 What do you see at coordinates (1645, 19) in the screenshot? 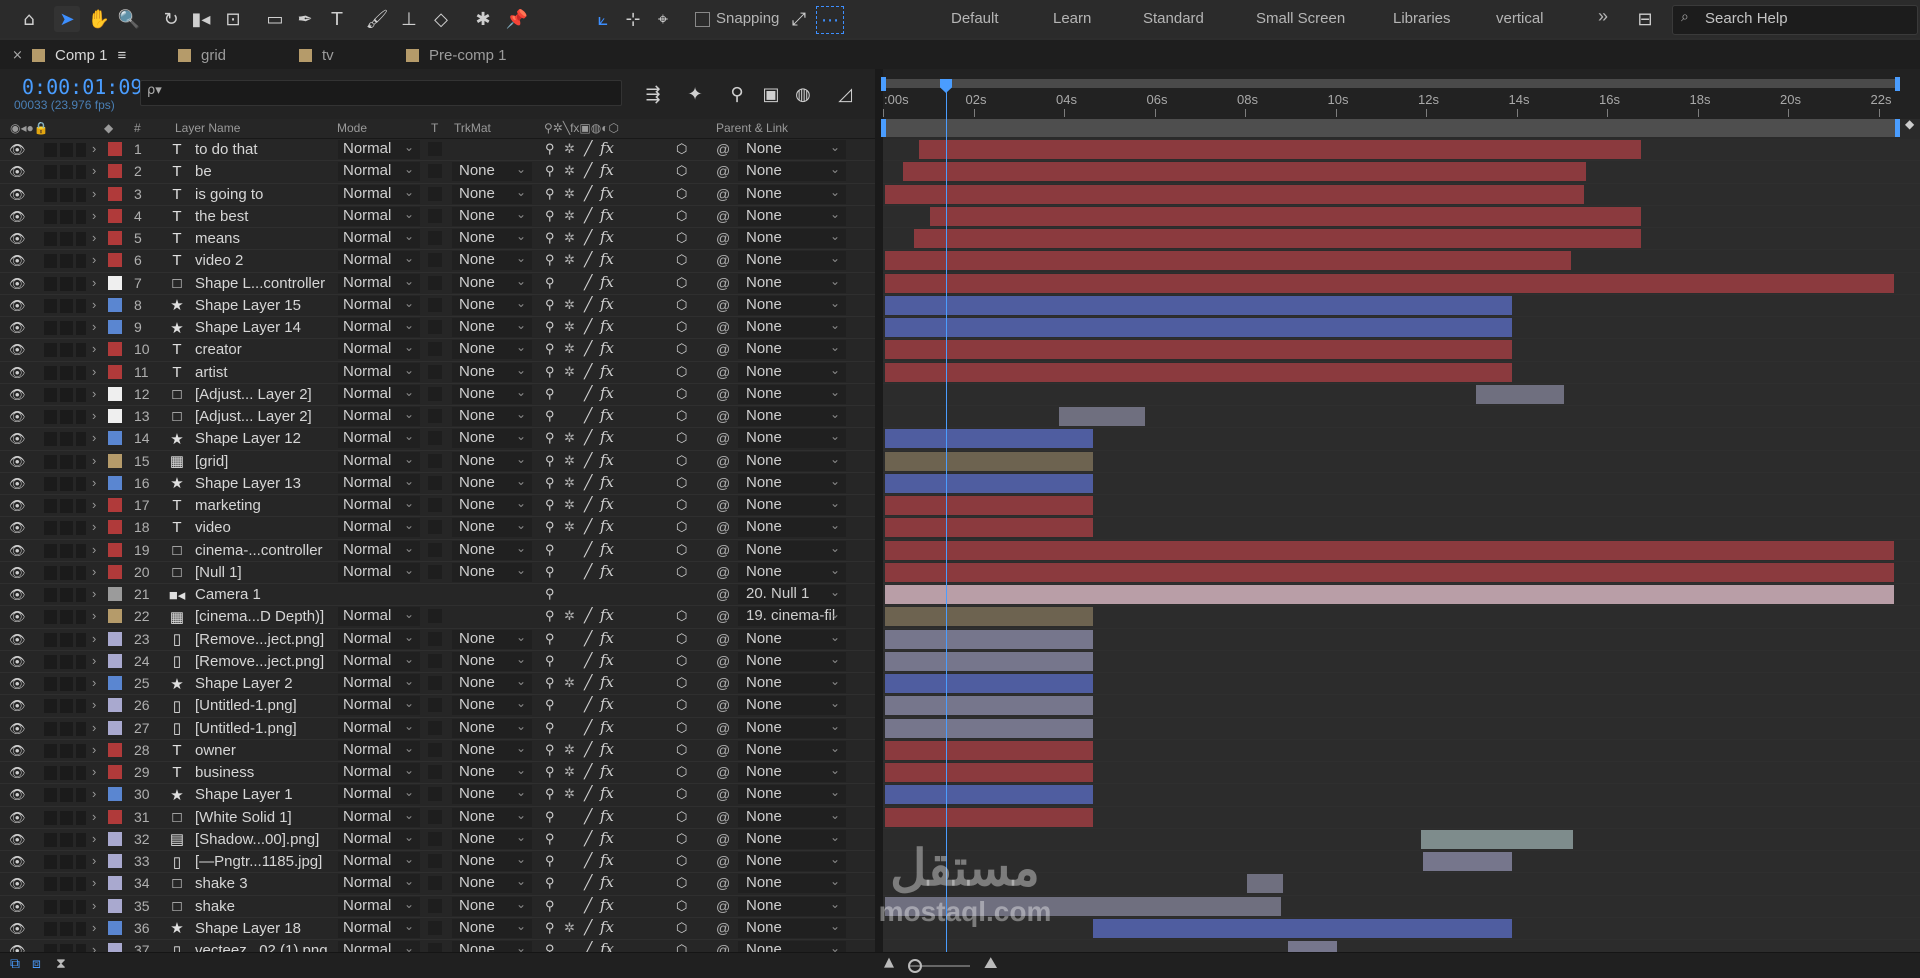
I see `workspace-settings-icon: ⊟` at bounding box center [1645, 19].